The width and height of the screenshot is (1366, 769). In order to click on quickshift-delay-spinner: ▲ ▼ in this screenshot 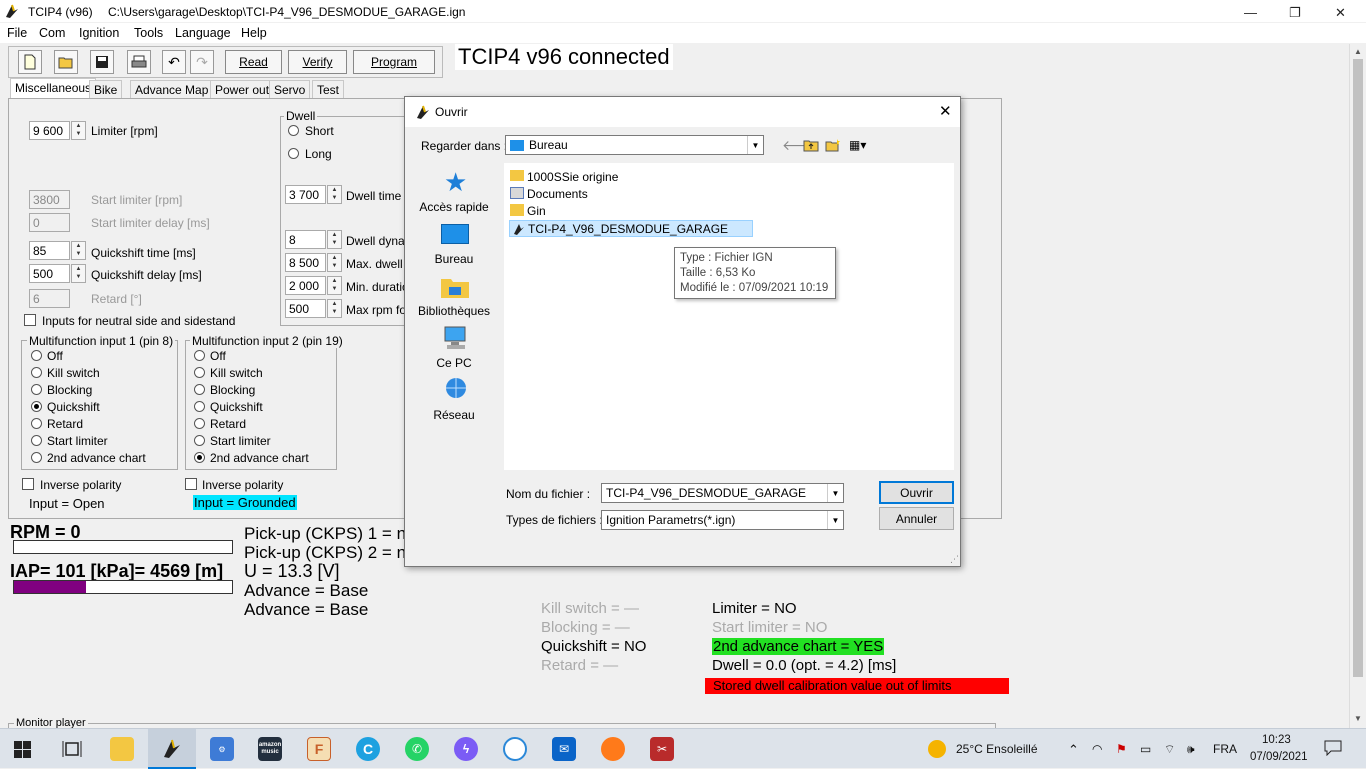, I will do `click(78, 273)`.